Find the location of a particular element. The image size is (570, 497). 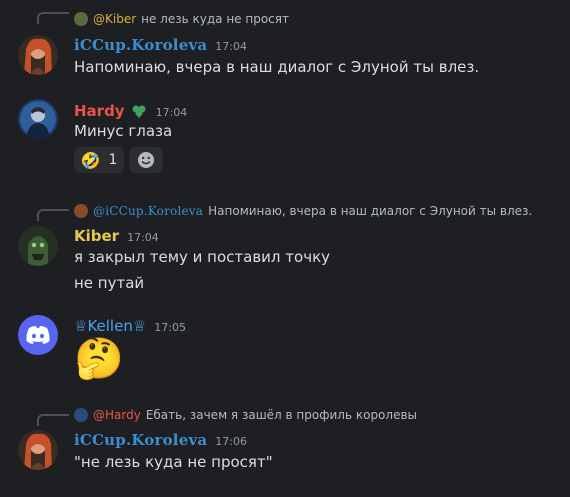

reaction-button: 🤣 1 is located at coordinates (99, 160).